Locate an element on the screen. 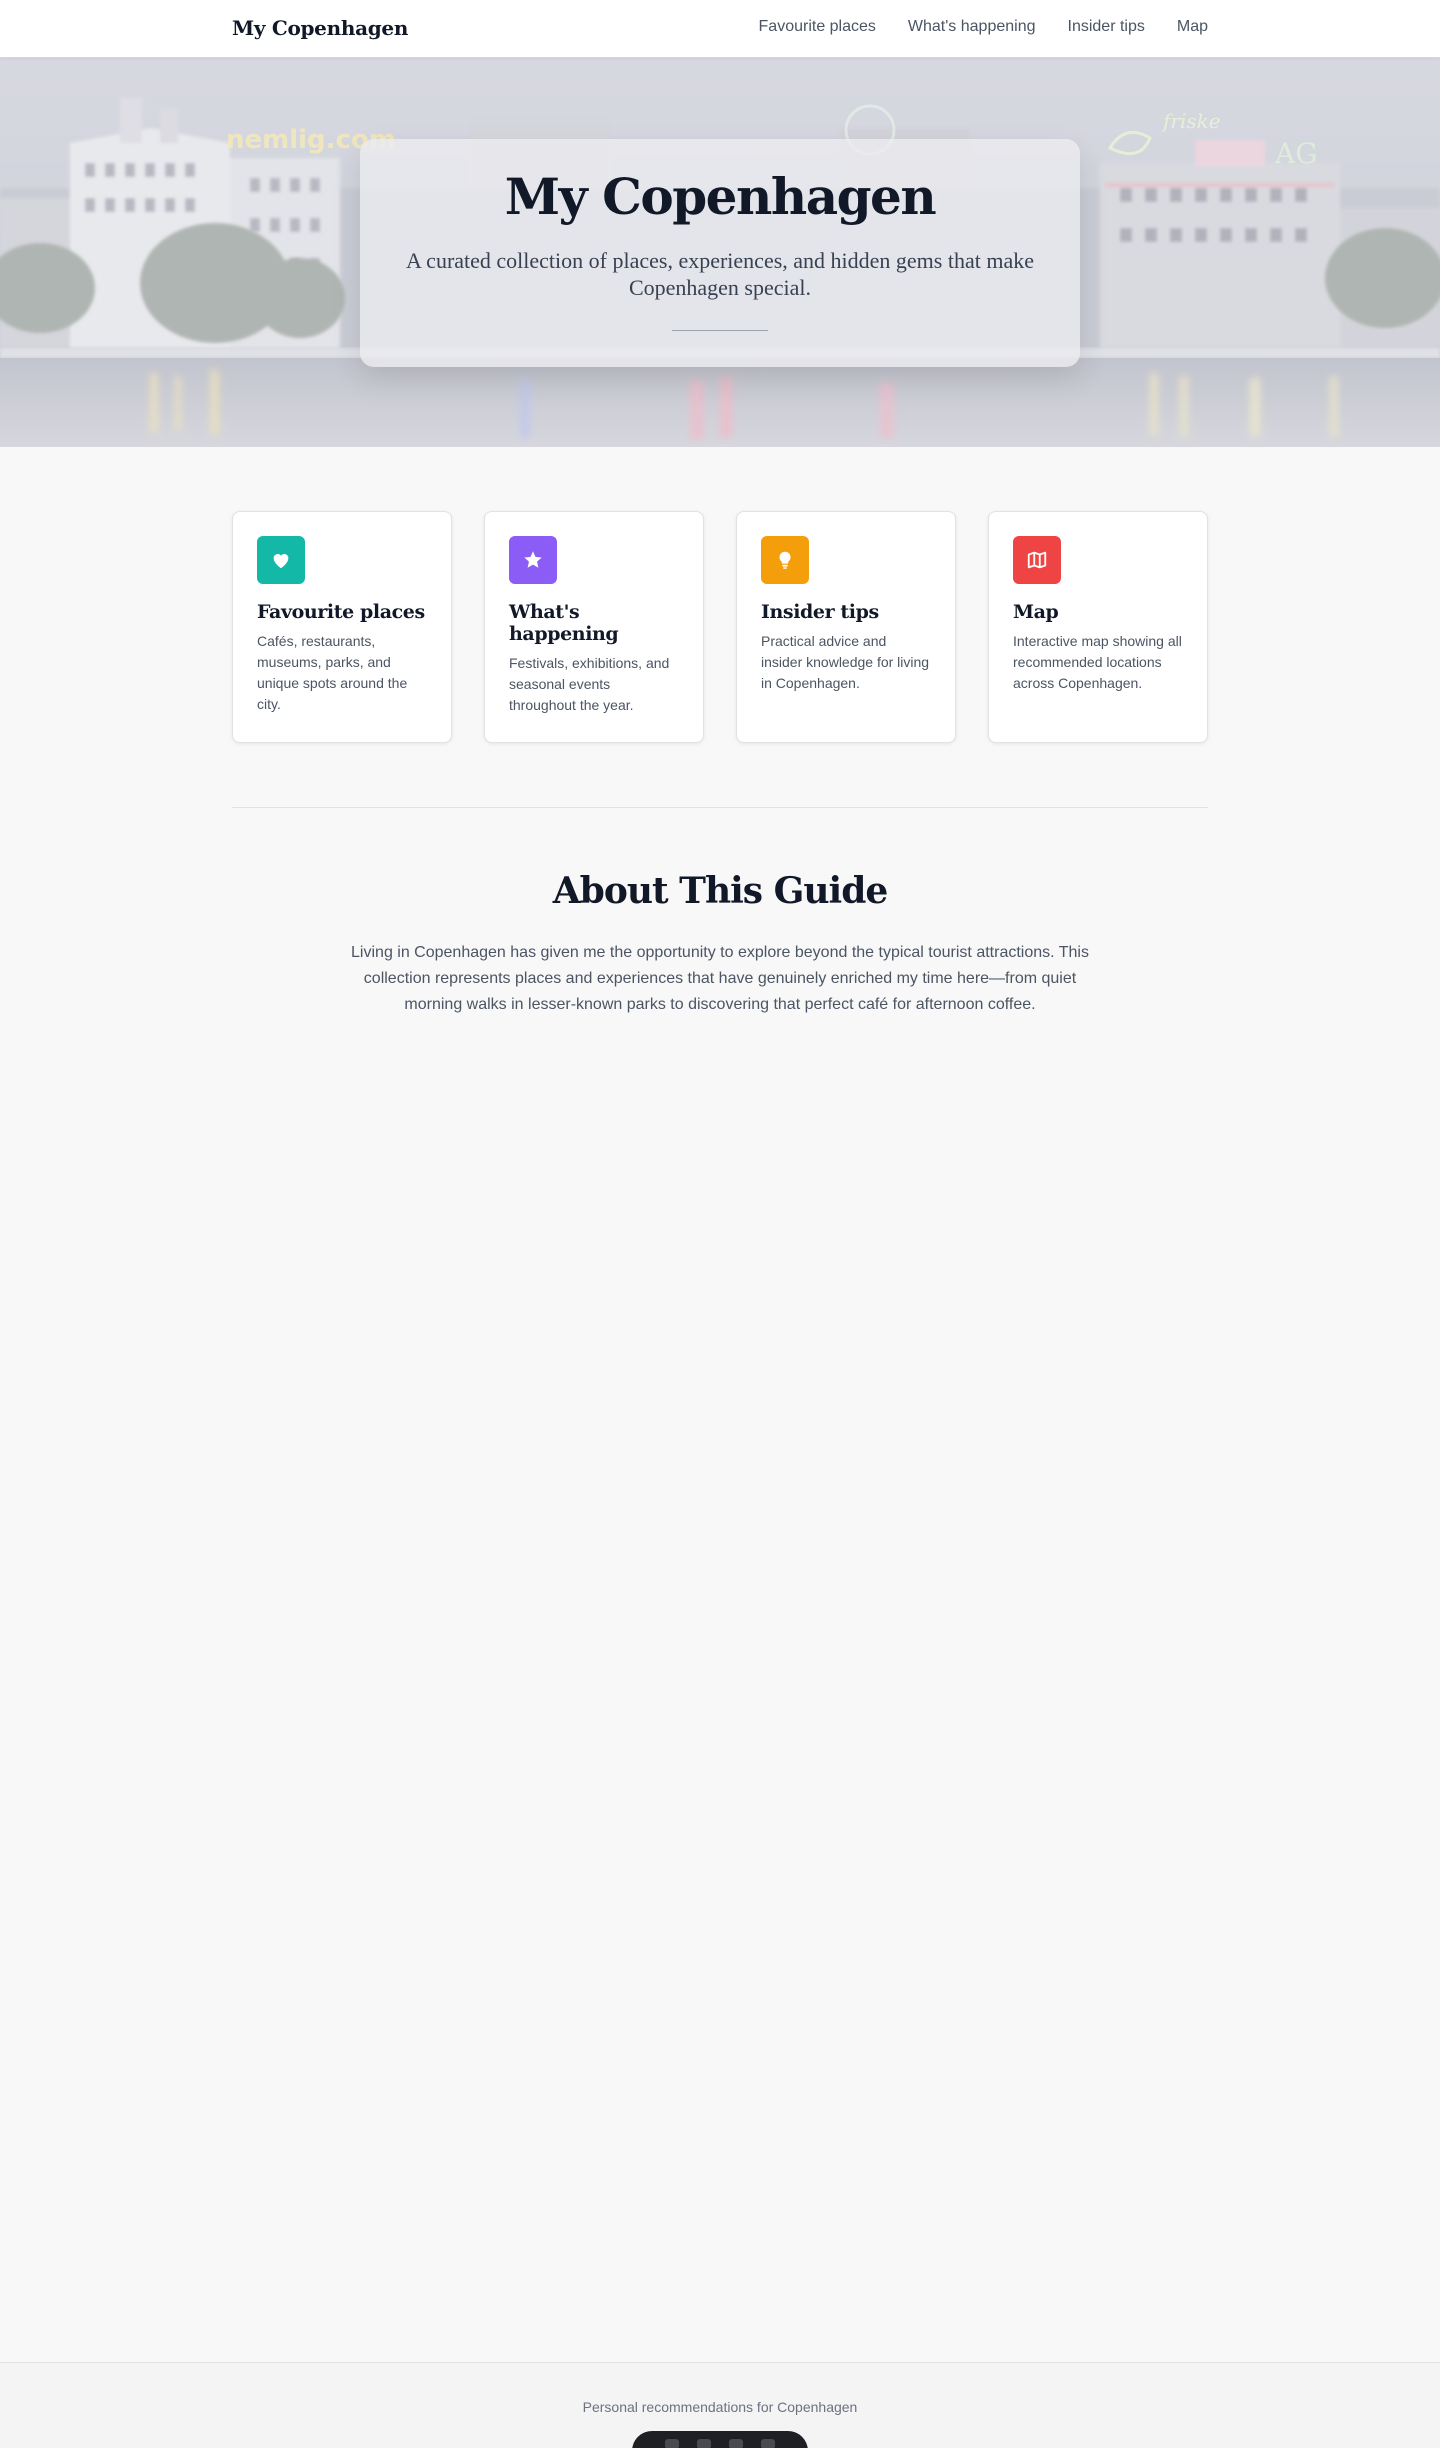  footer: Personal recommendations for Copenhagen is located at coordinates (720, 2405).